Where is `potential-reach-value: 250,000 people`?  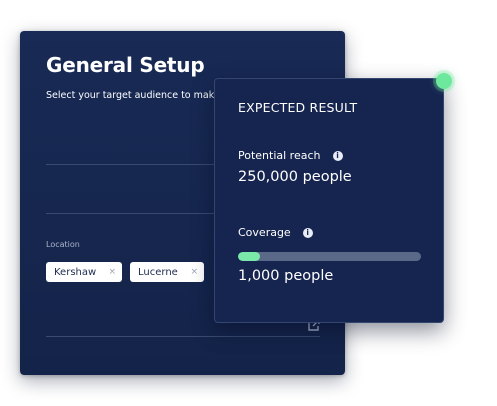 potential-reach-value: 250,000 people is located at coordinates (295, 177).